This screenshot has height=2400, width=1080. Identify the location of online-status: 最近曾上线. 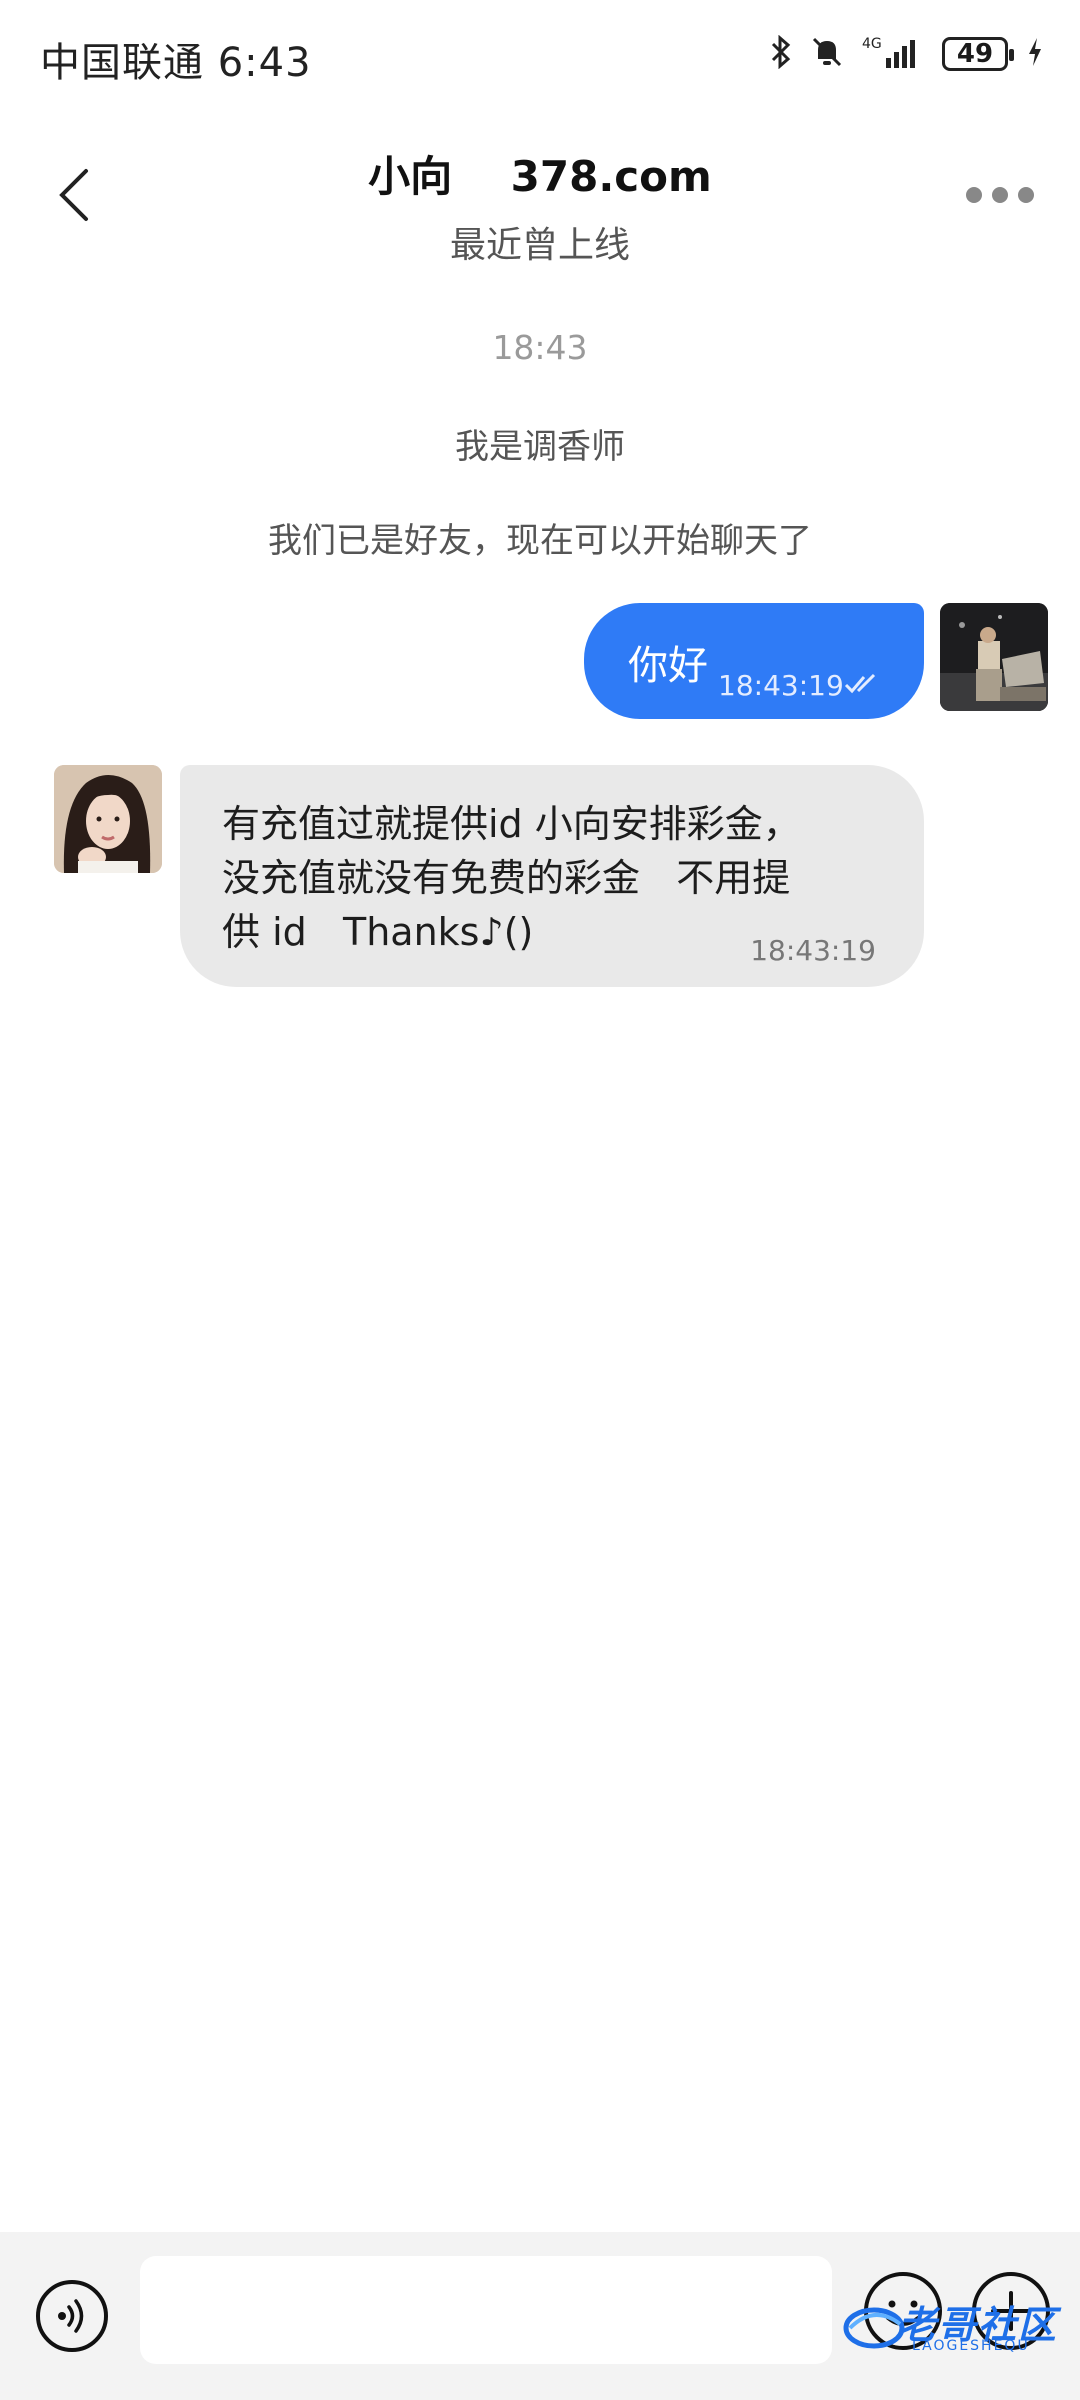
(539, 245).